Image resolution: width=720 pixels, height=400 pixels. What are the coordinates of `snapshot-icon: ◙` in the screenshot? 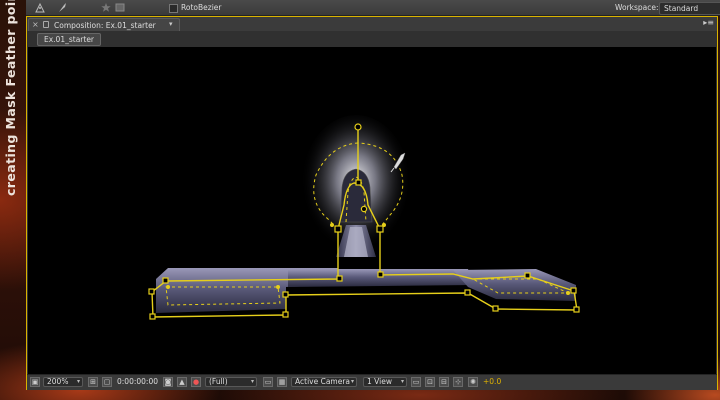 It's located at (168, 382).